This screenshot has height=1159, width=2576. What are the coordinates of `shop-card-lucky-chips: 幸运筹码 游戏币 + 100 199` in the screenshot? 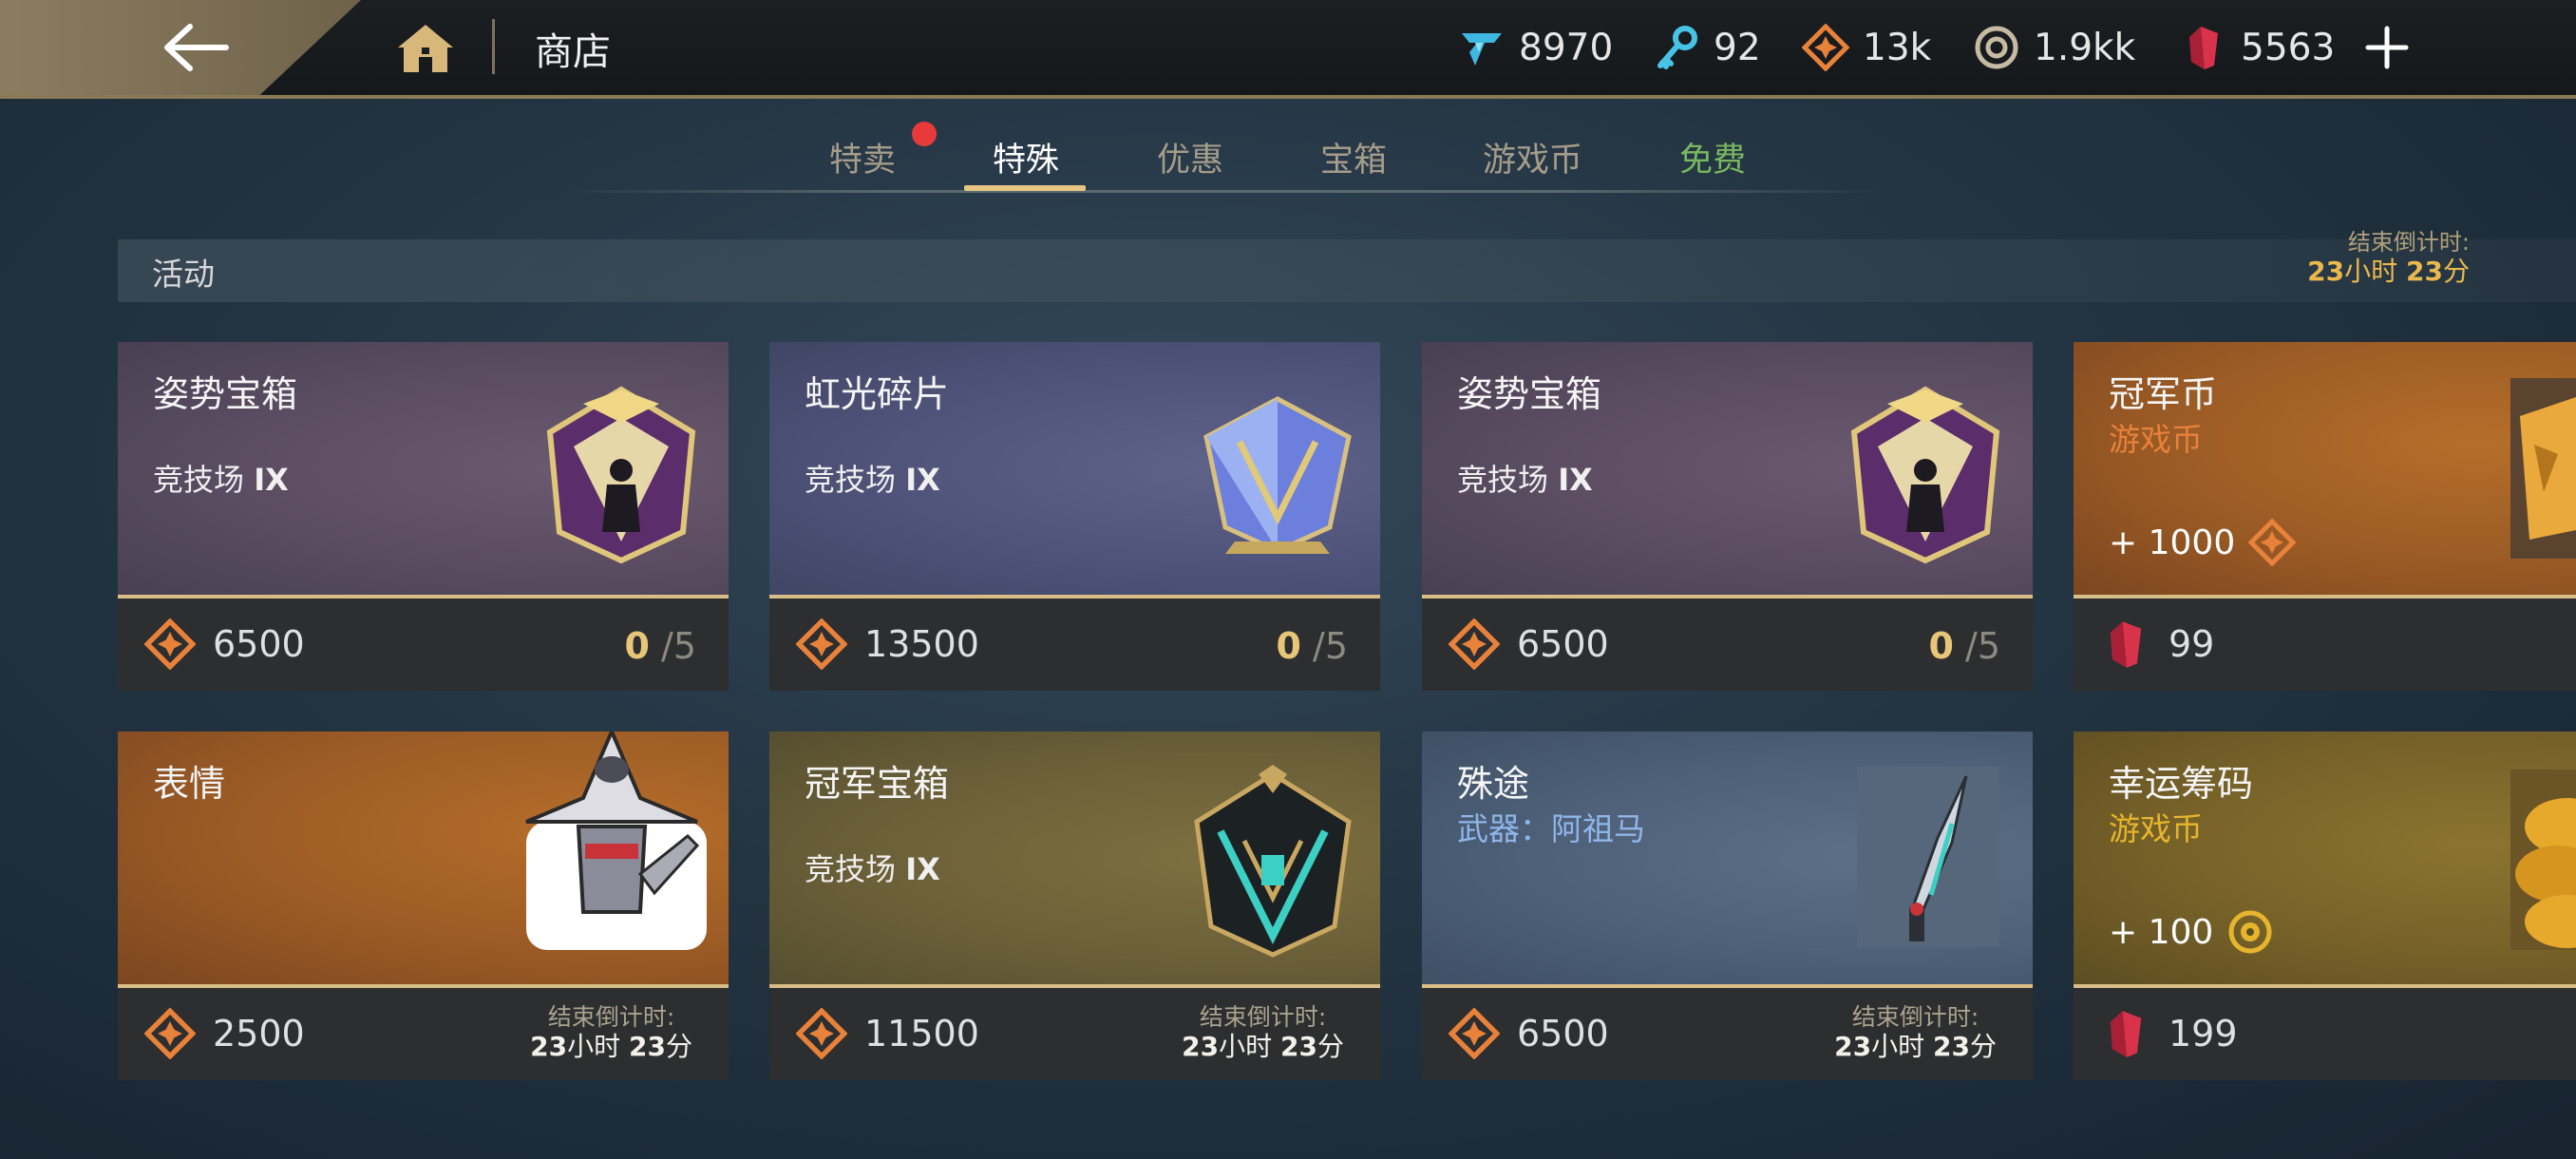 It's located at (2325, 906).